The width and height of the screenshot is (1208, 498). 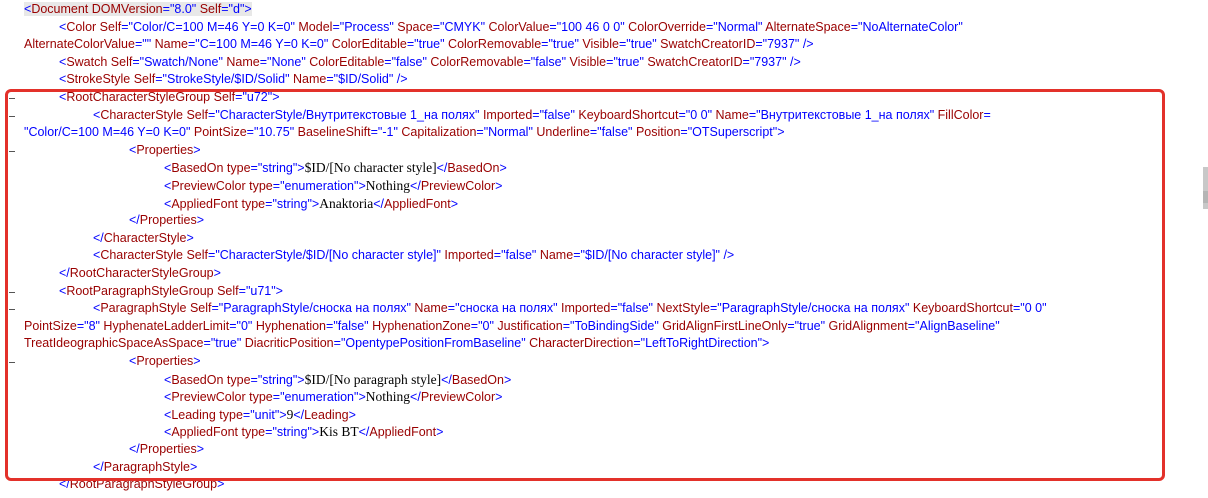 What do you see at coordinates (866, 325) in the screenshot?
I see `xml-attribute-name: GridAlignment` at bounding box center [866, 325].